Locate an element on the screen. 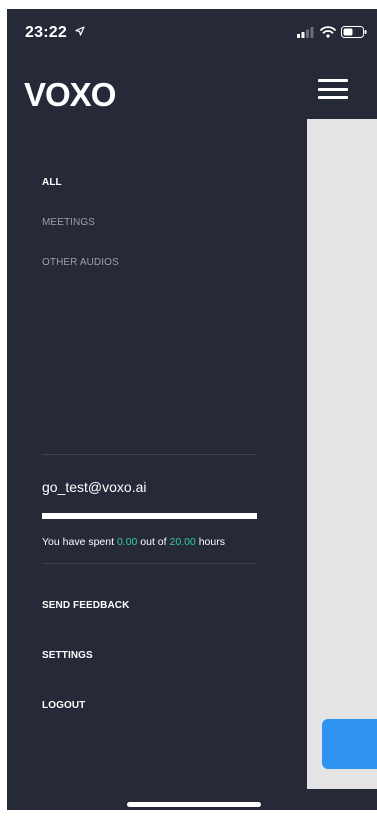 The width and height of the screenshot is (377, 819). app-logo: VOXO is located at coordinates (70, 94).